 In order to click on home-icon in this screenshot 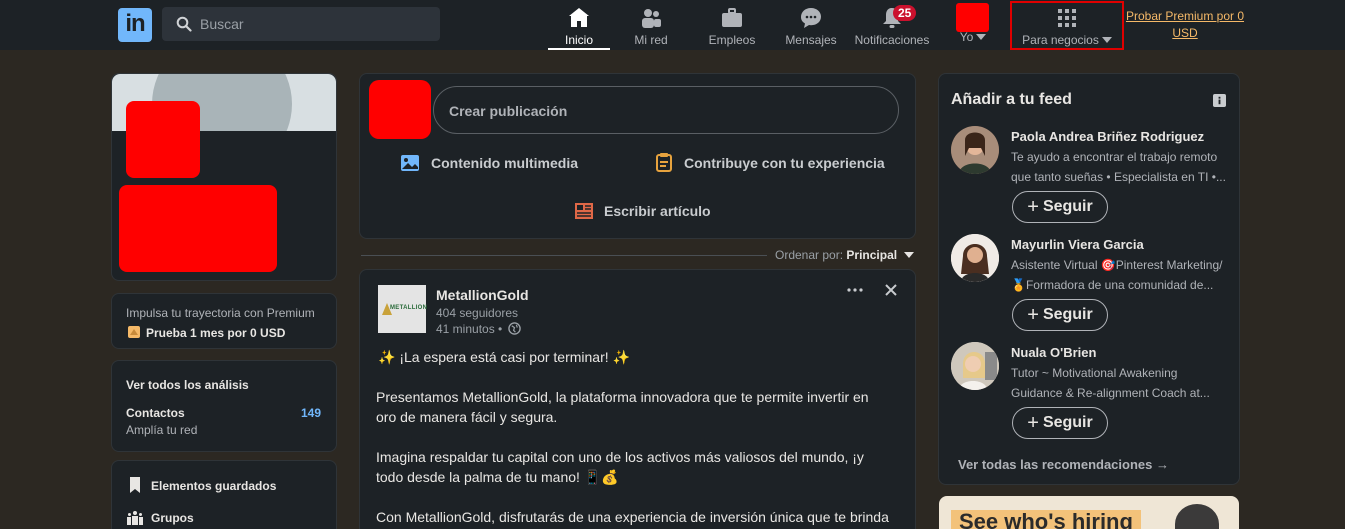, I will do `click(579, 17)`.